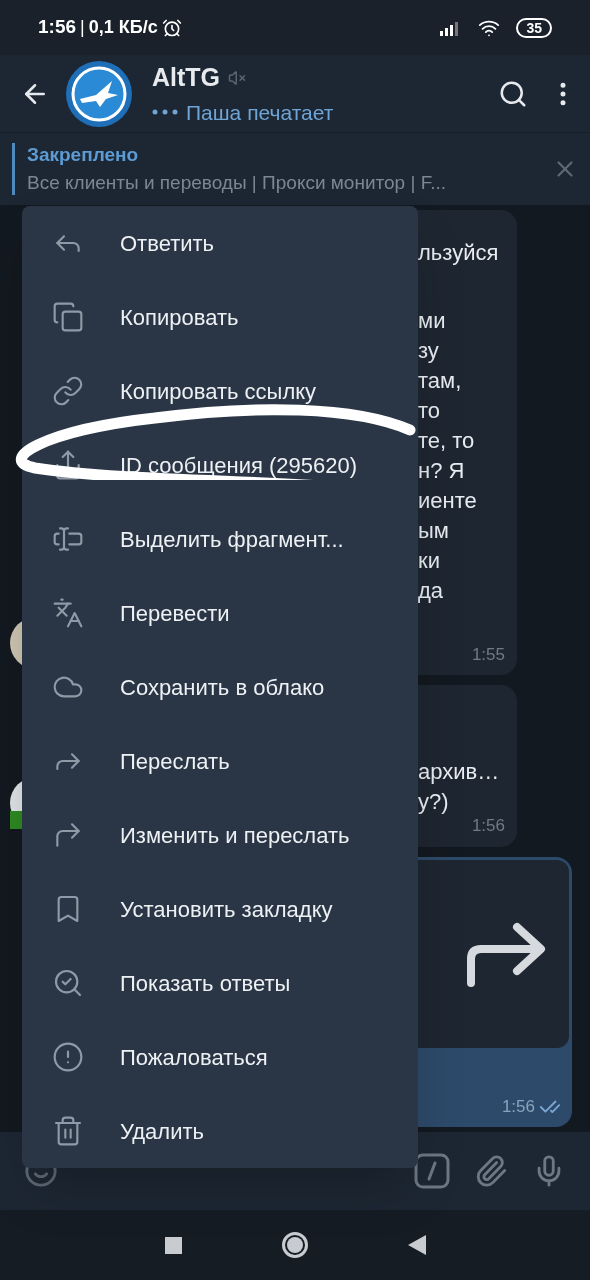  What do you see at coordinates (534, 27) in the screenshot?
I see `battery-icon: 35` at bounding box center [534, 27].